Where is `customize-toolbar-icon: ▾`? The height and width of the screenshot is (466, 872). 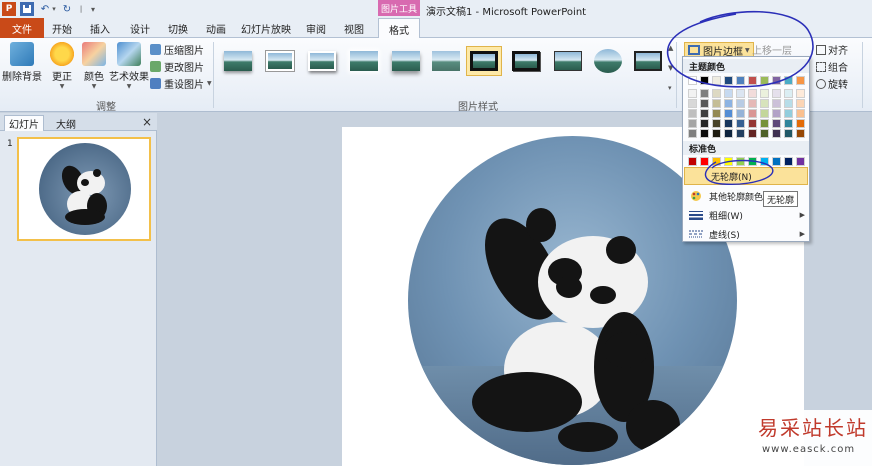
customize-toolbar-icon: ▾ is located at coordinates (93, 9).